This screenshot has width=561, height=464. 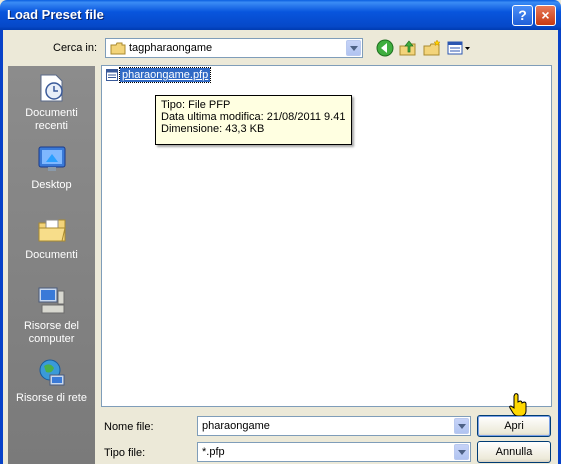 What do you see at coordinates (334, 452) in the screenshot?
I see `filetype-combo: *.pfp` at bounding box center [334, 452].